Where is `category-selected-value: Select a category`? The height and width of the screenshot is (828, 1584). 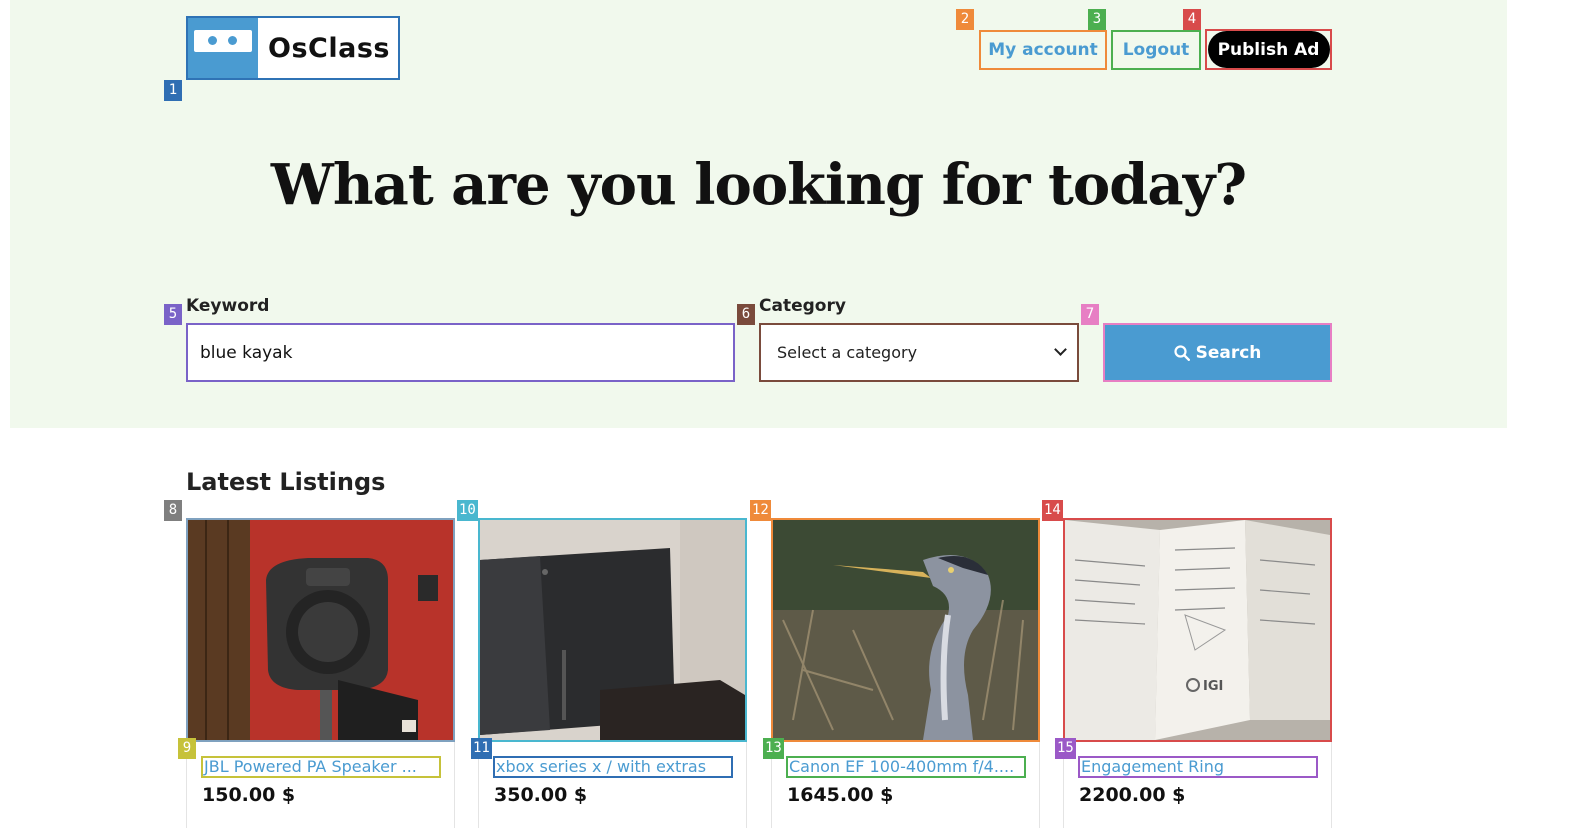
category-selected-value: Select a category is located at coordinates (847, 352).